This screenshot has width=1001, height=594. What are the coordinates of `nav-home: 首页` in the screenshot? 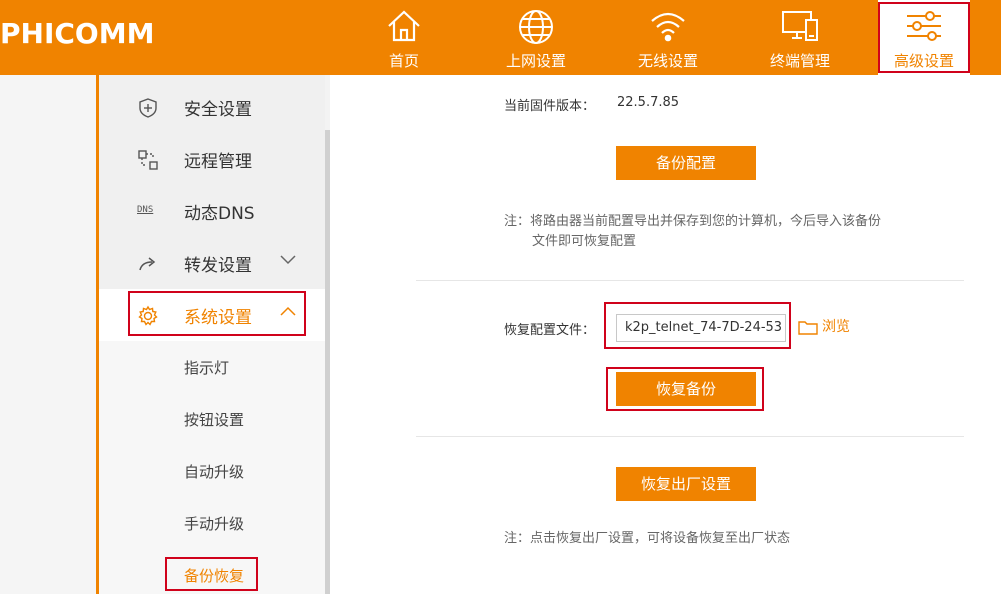 It's located at (404, 37).